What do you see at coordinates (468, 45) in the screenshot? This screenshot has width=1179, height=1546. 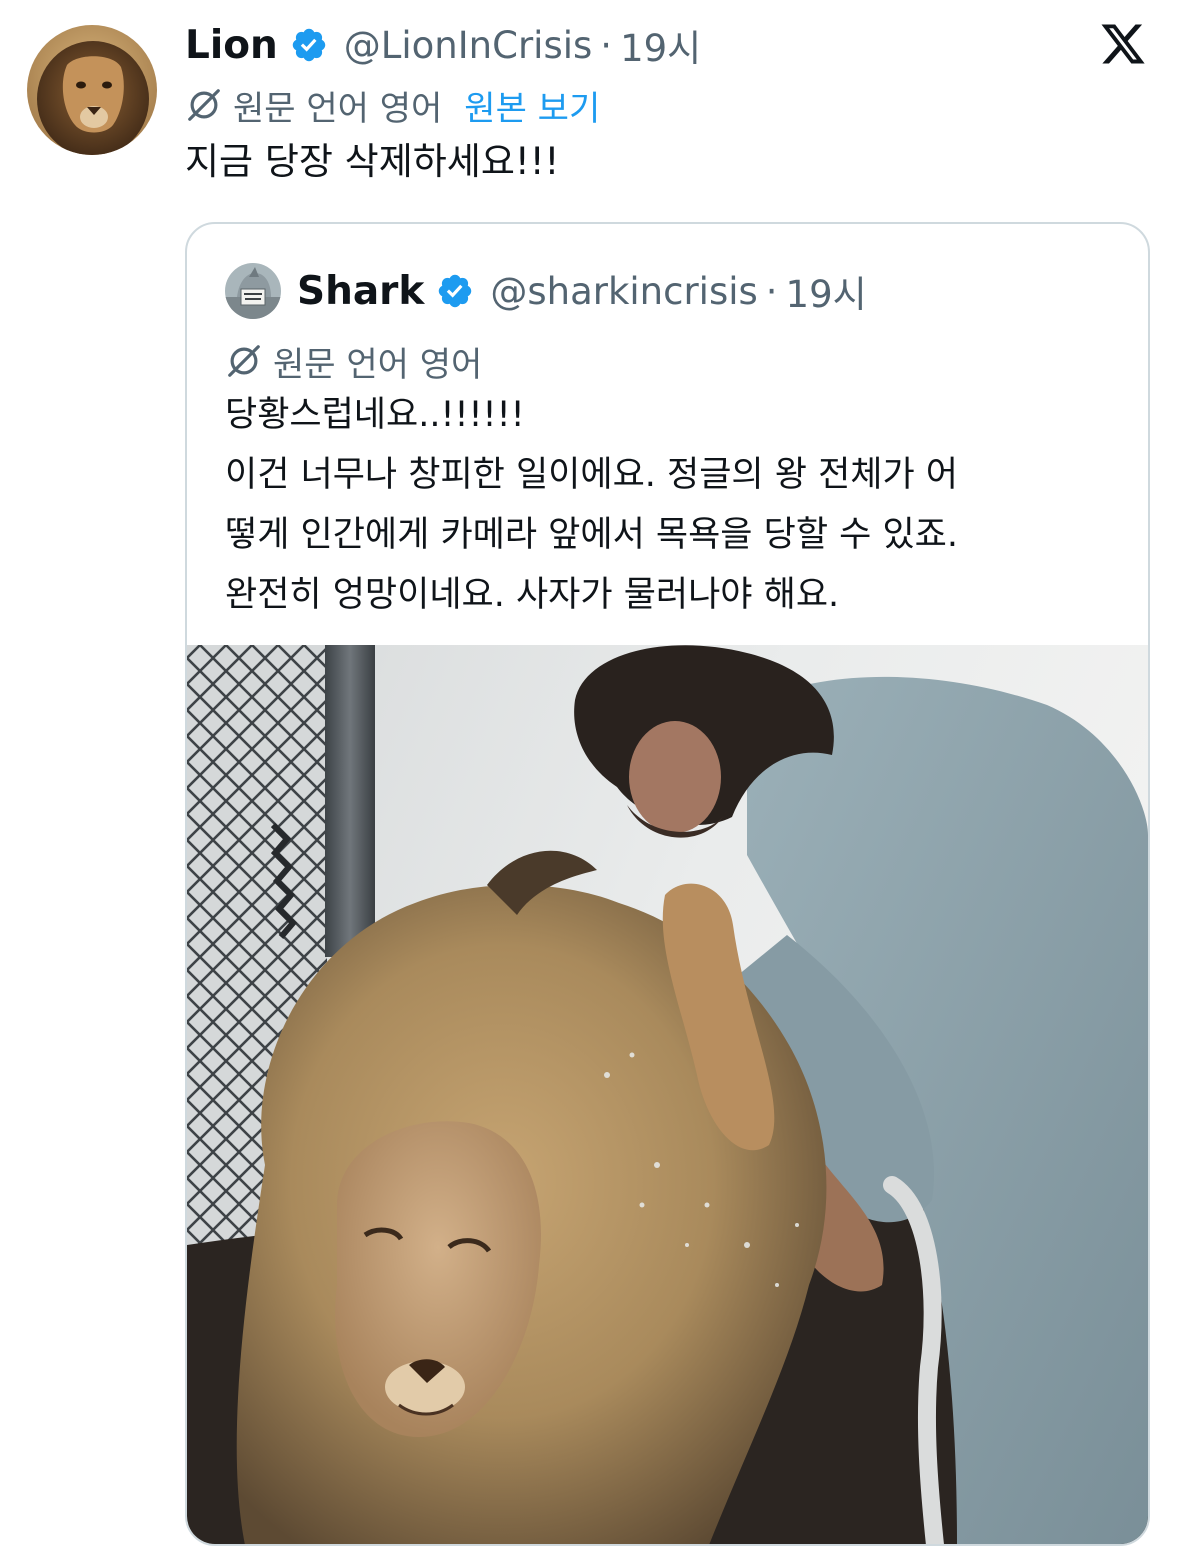 I see `author-handle: @LionInCrisis` at bounding box center [468, 45].